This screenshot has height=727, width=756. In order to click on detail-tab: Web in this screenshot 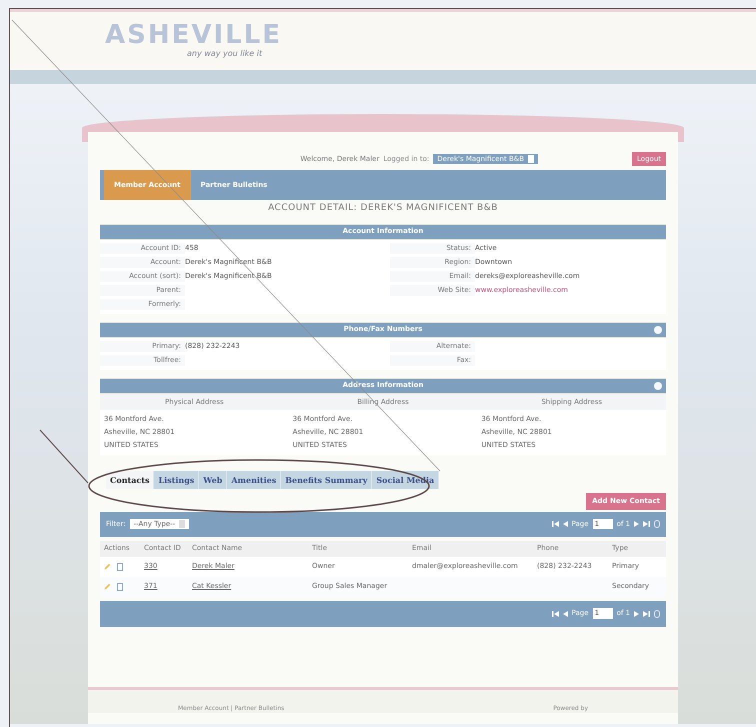, I will do `click(213, 480)`.